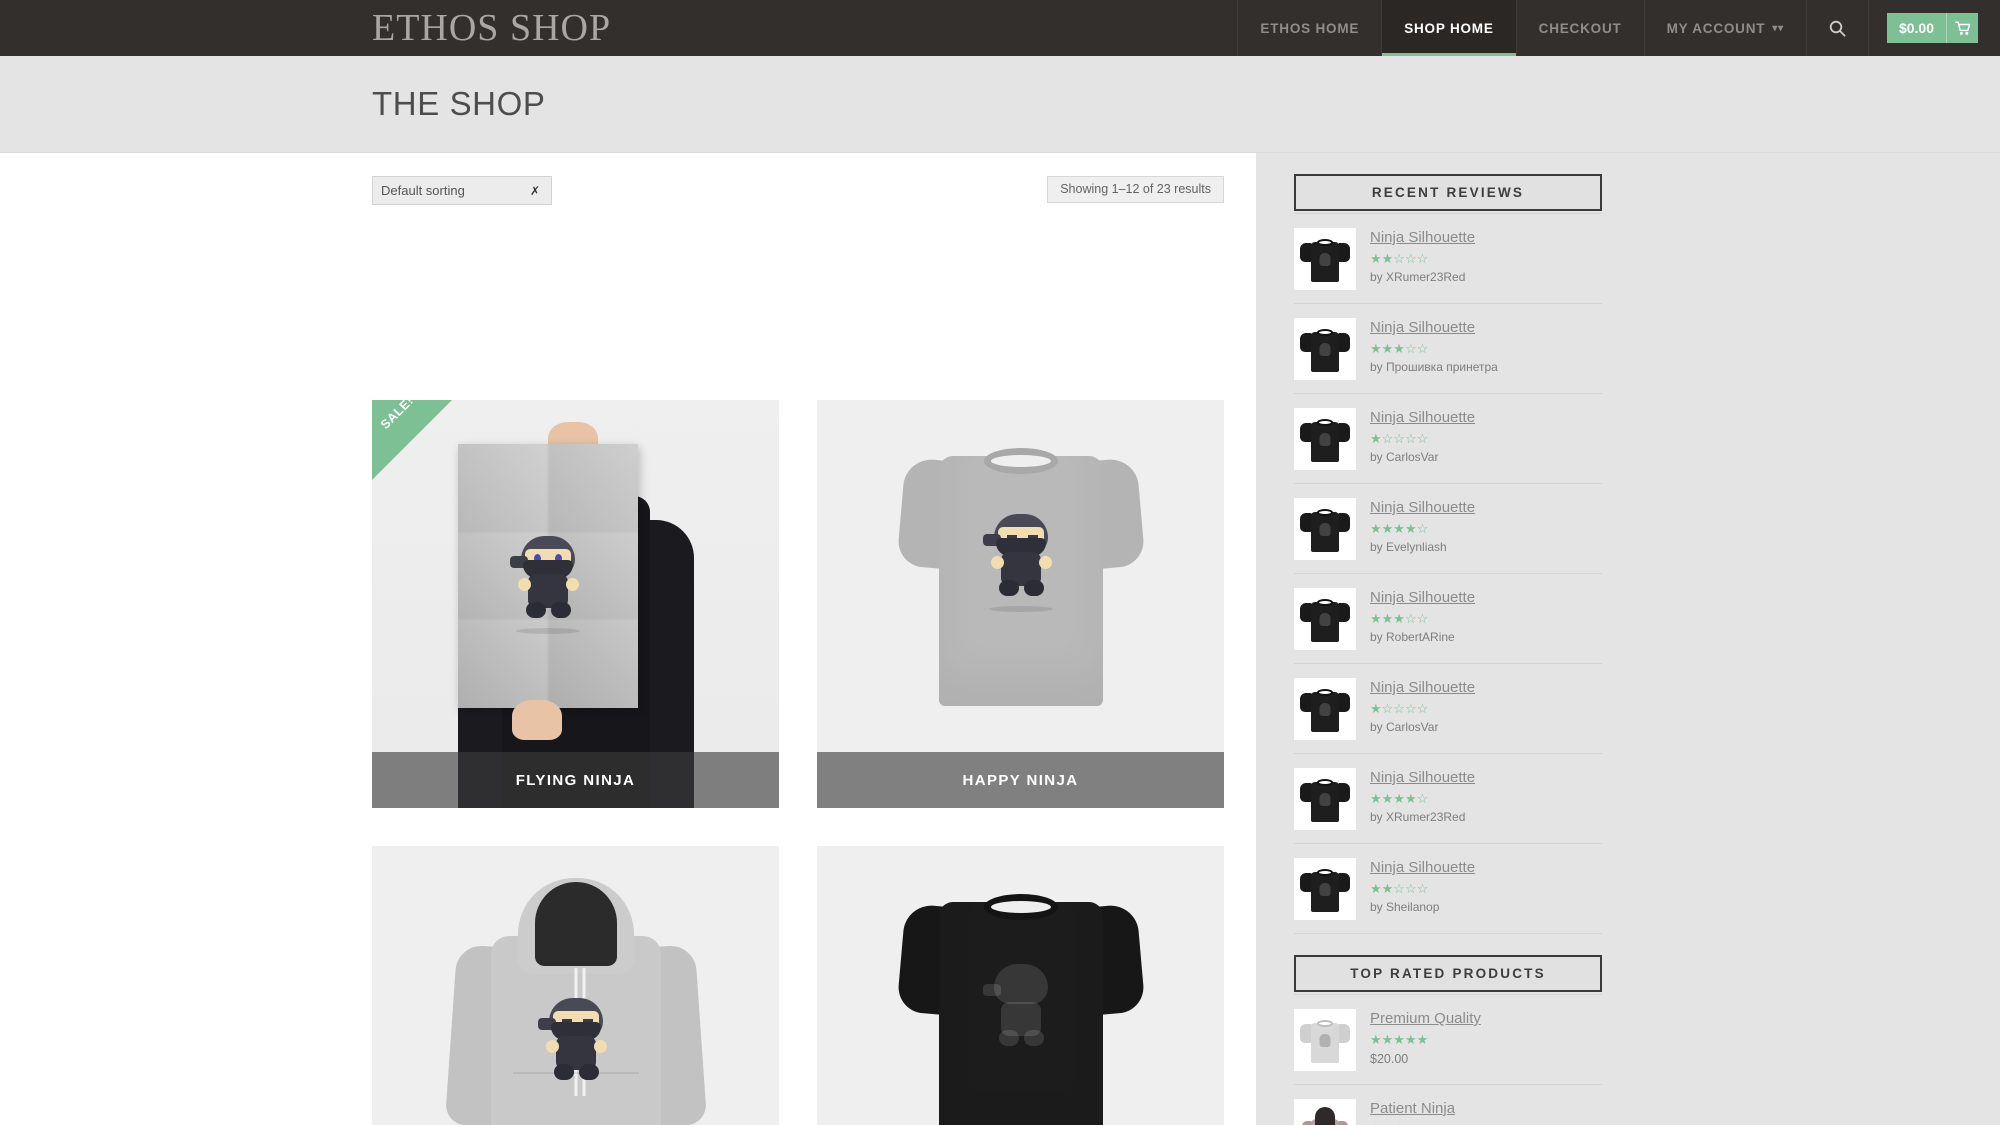 The image size is (2000, 1125). I want to click on product-card: NINJA SILHOUETTE, so click(1020, 985).